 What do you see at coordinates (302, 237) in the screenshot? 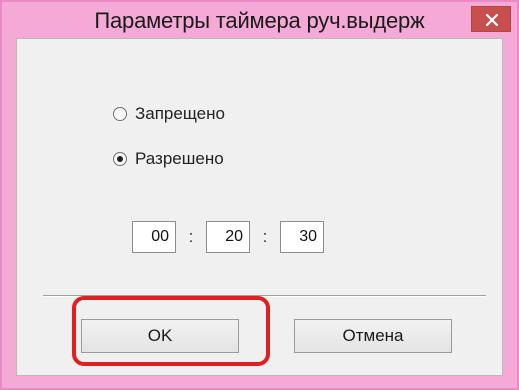
I see `seconds-field: 30` at bounding box center [302, 237].